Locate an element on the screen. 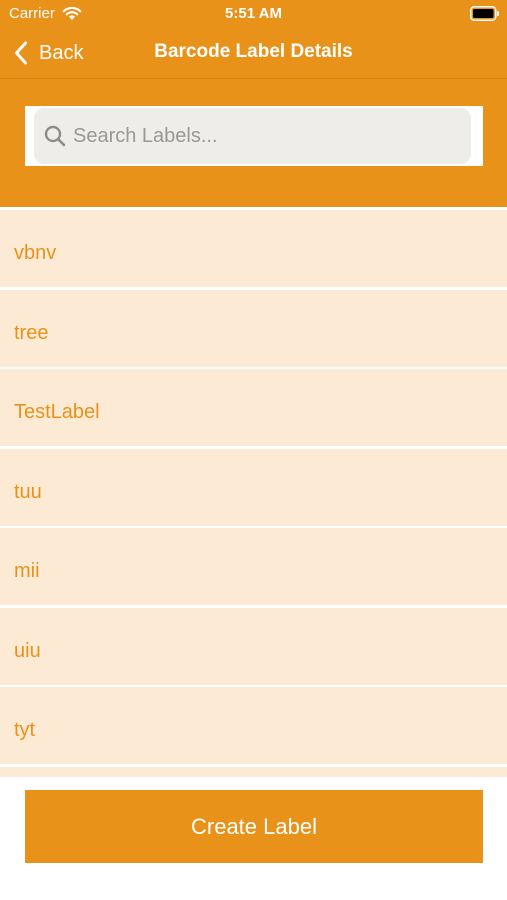 This screenshot has width=507, height=900. list-item: TestLabel is located at coordinates (253, 407).